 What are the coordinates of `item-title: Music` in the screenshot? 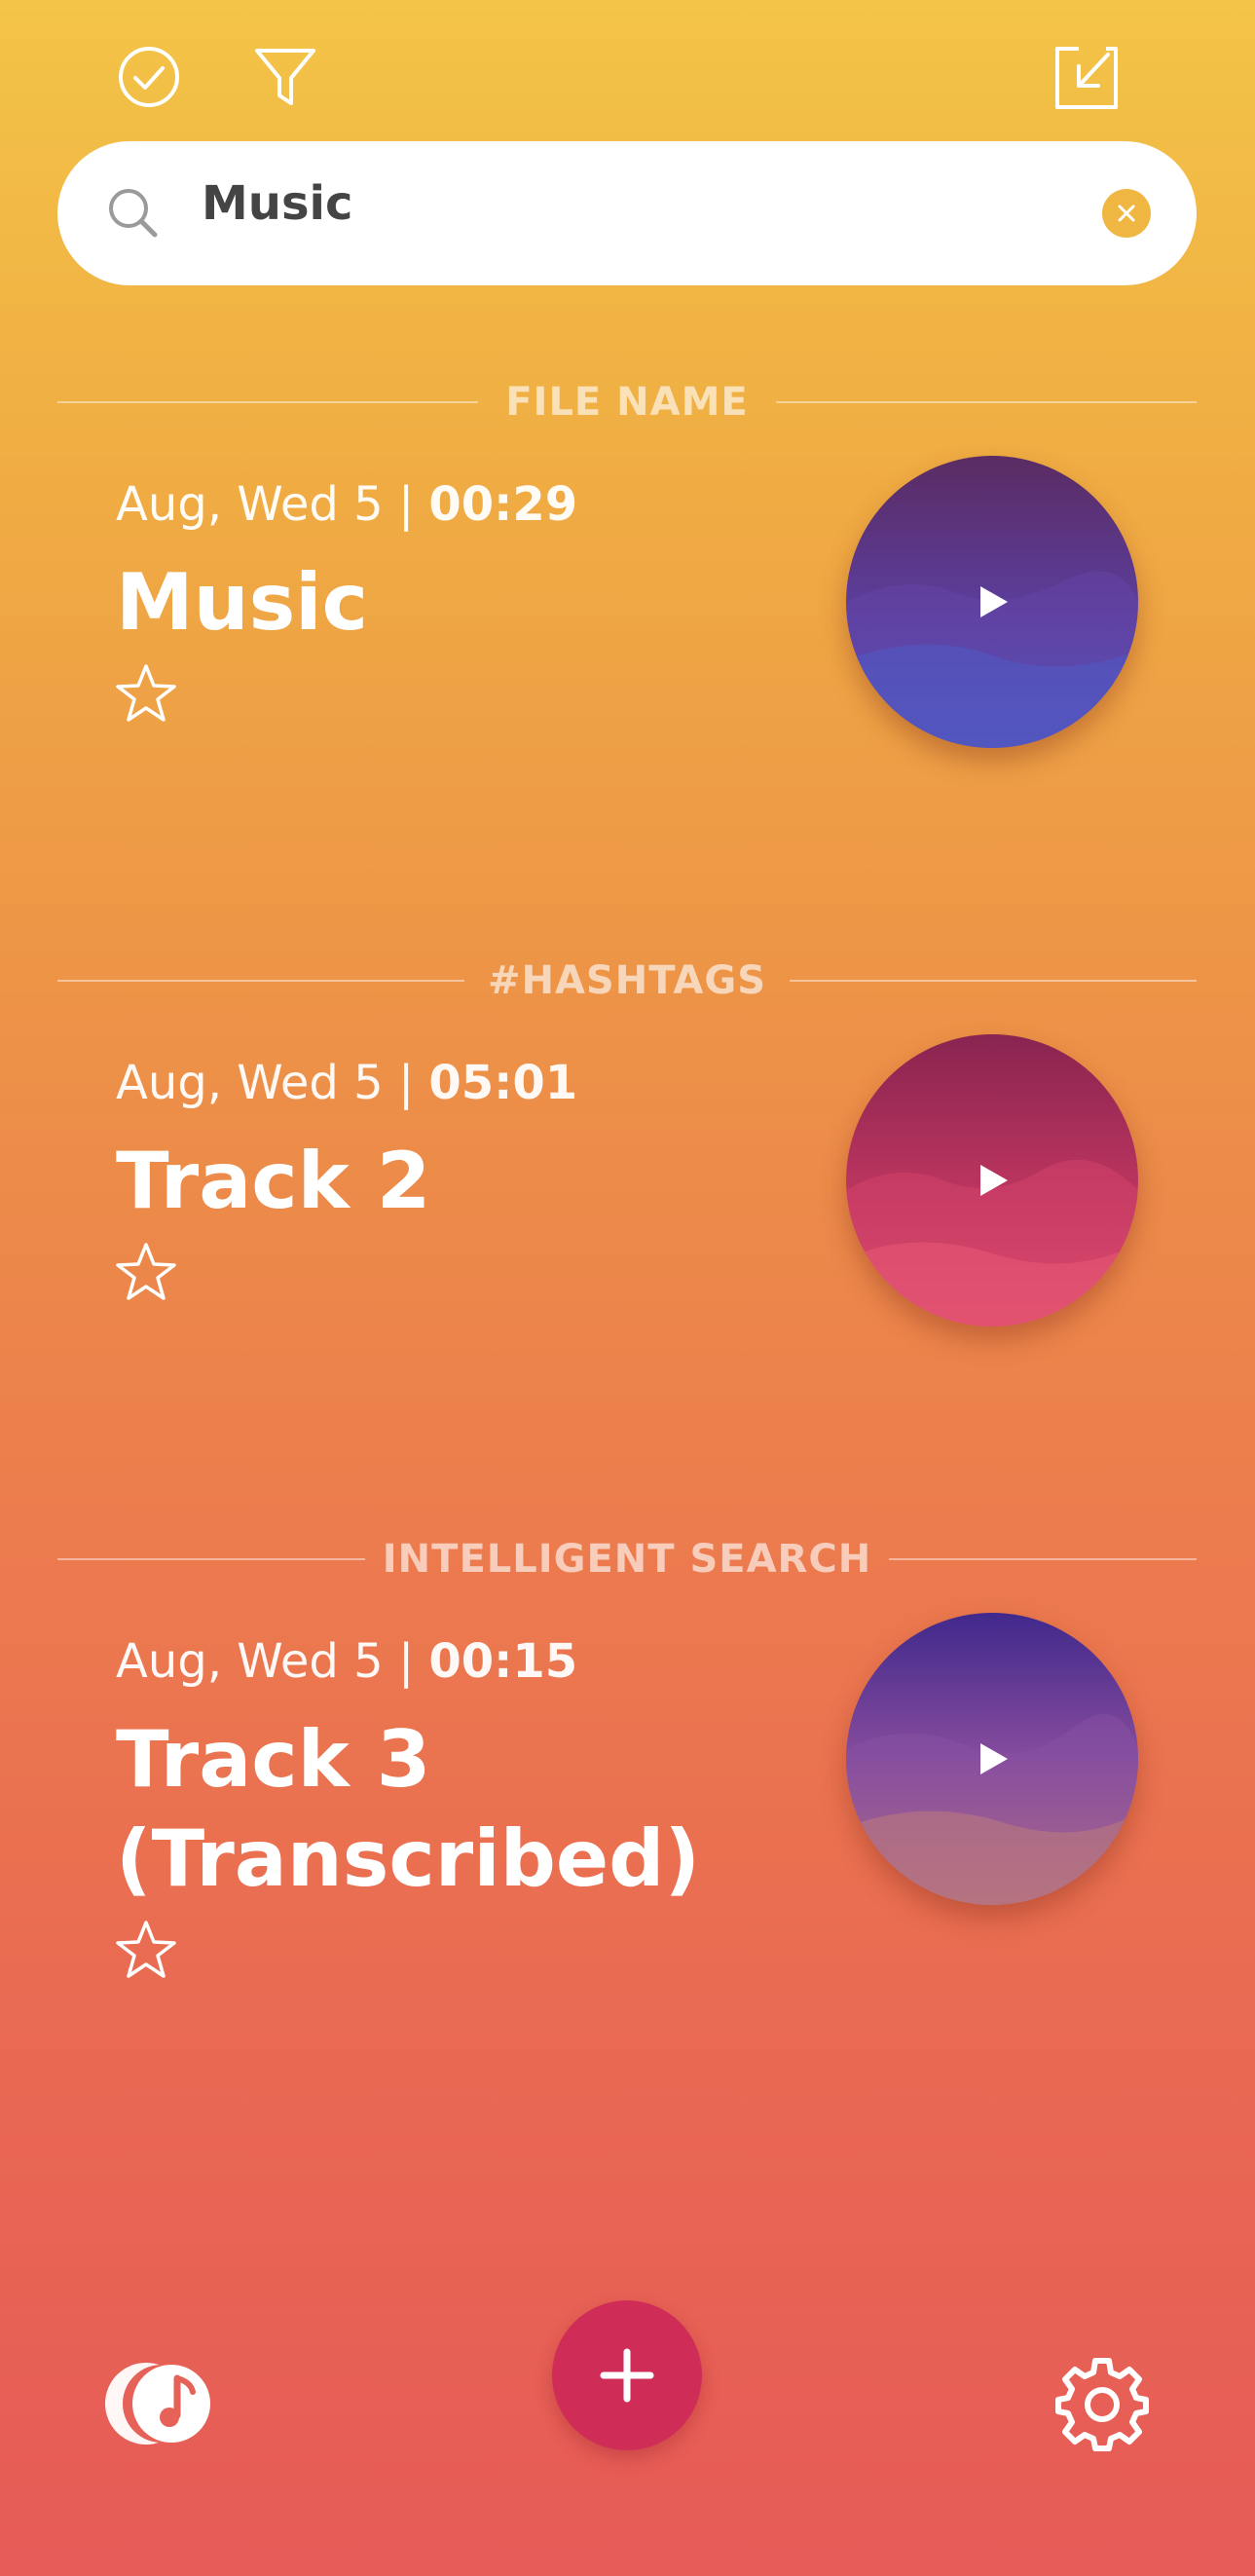 It's located at (243, 602).